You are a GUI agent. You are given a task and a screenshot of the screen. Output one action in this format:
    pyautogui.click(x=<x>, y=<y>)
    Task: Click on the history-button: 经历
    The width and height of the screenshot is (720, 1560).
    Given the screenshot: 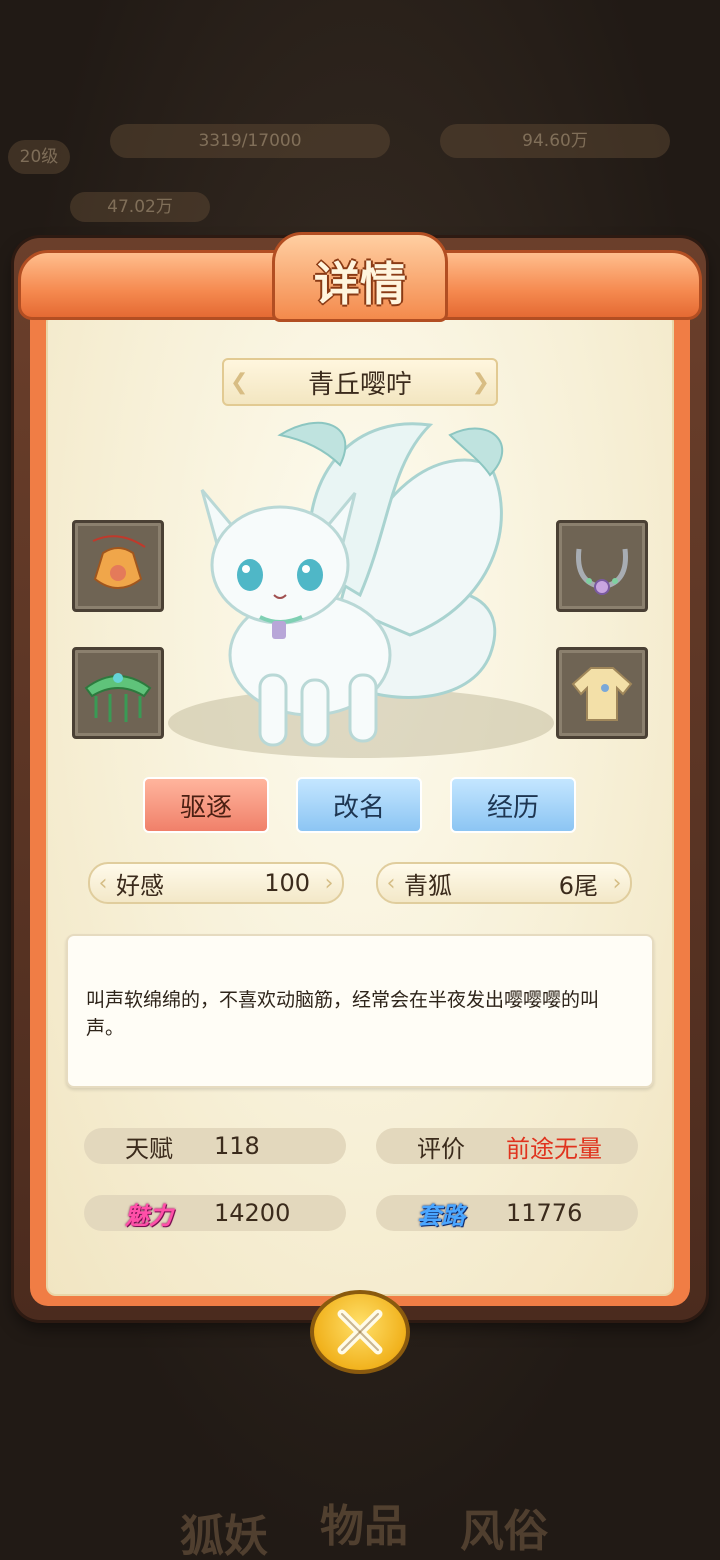 What is the action you would take?
    pyautogui.click(x=513, y=805)
    